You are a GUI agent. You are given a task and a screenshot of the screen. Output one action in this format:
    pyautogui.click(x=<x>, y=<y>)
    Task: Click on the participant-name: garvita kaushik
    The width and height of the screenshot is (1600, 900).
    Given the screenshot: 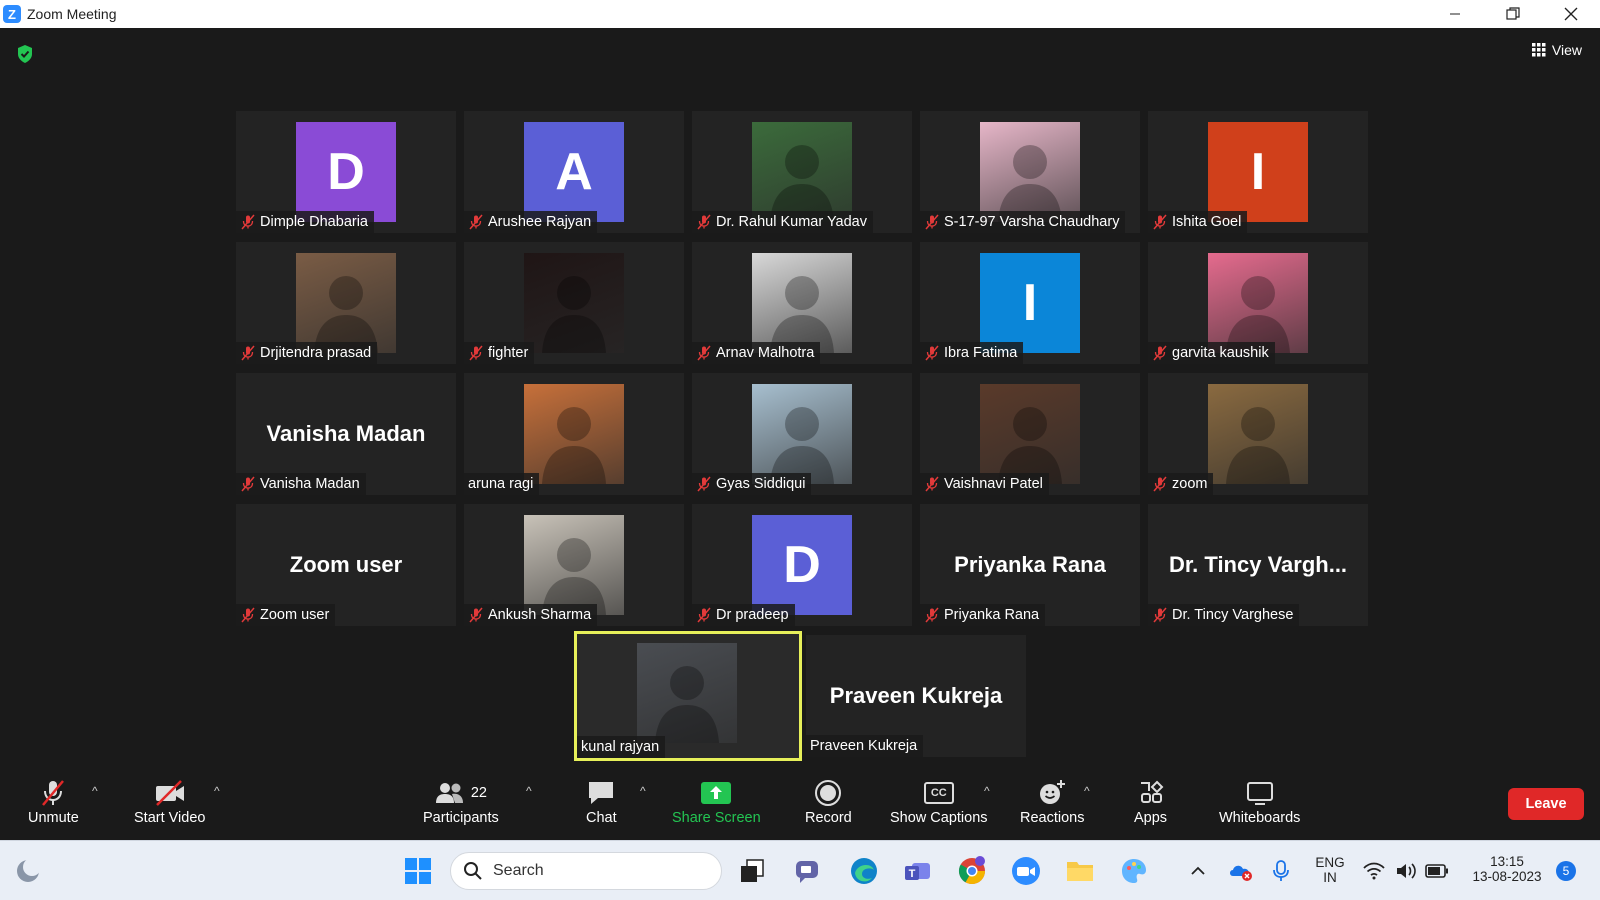 What is the action you would take?
    pyautogui.click(x=1220, y=353)
    